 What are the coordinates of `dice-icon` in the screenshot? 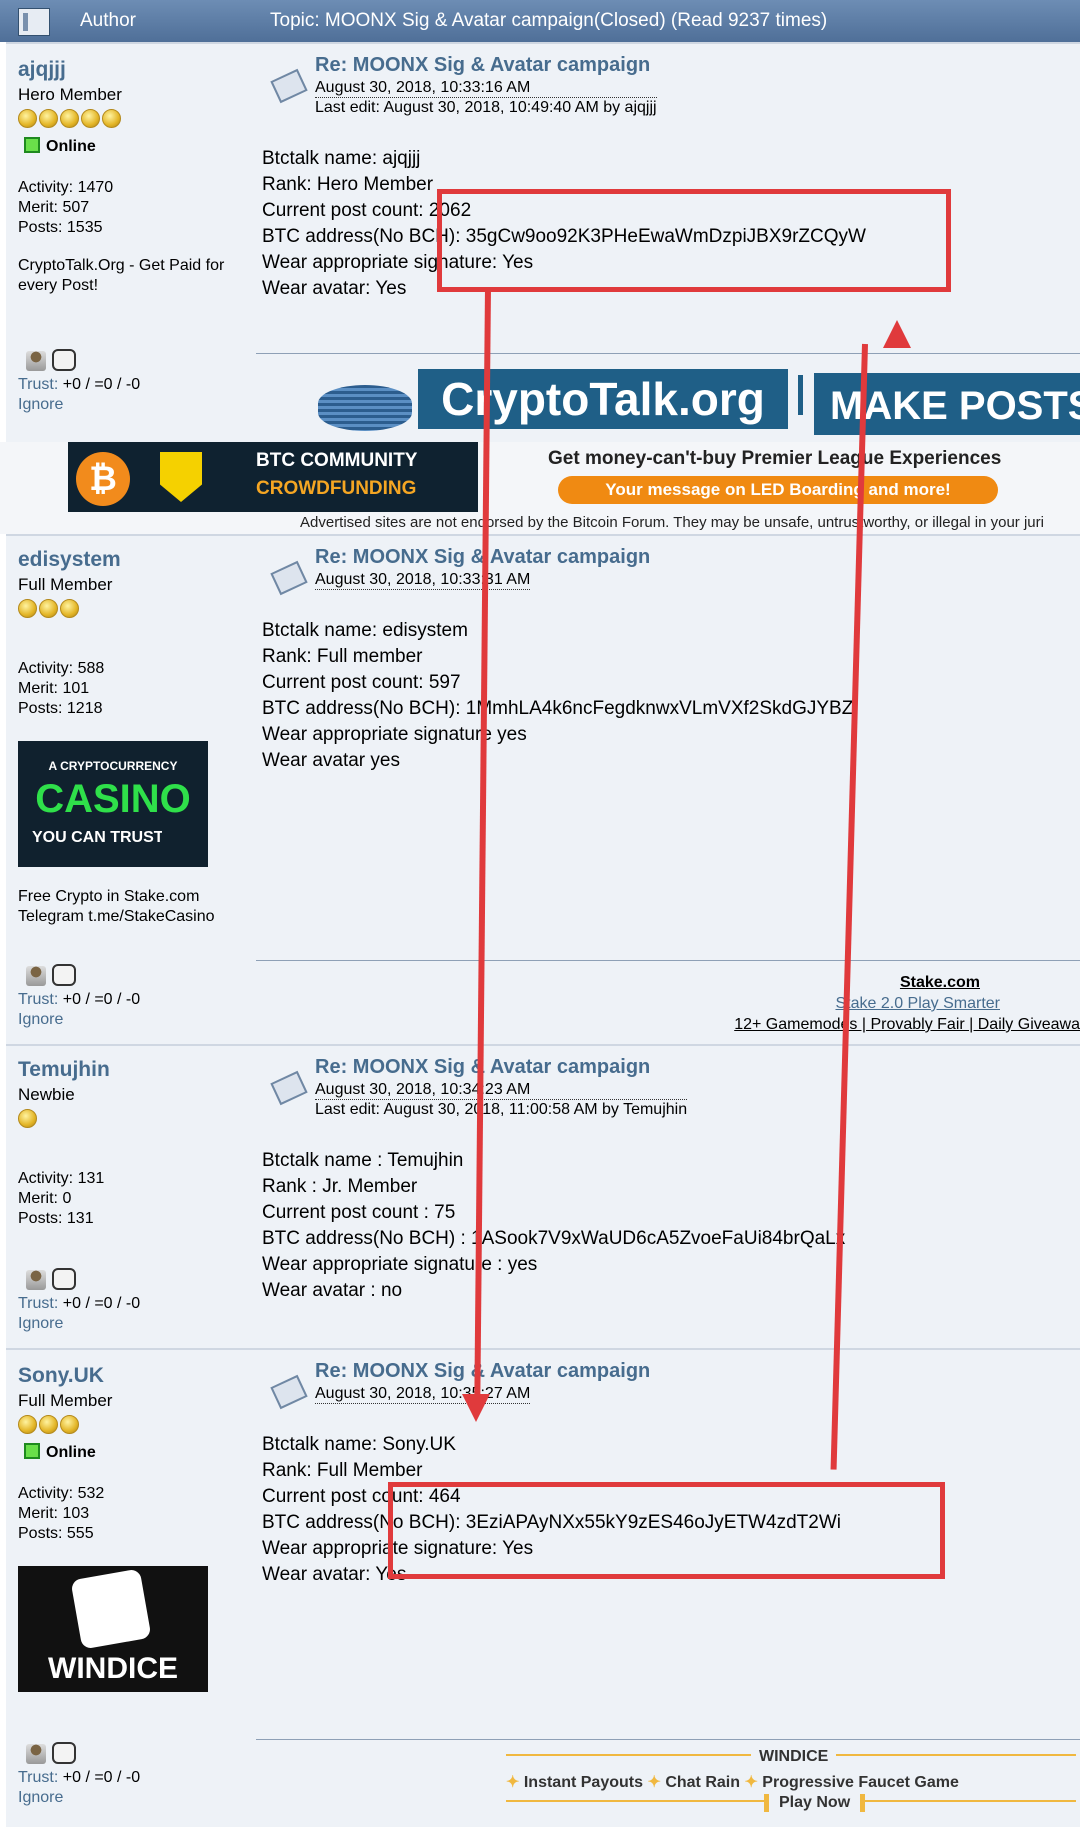 It's located at (111, 1609).